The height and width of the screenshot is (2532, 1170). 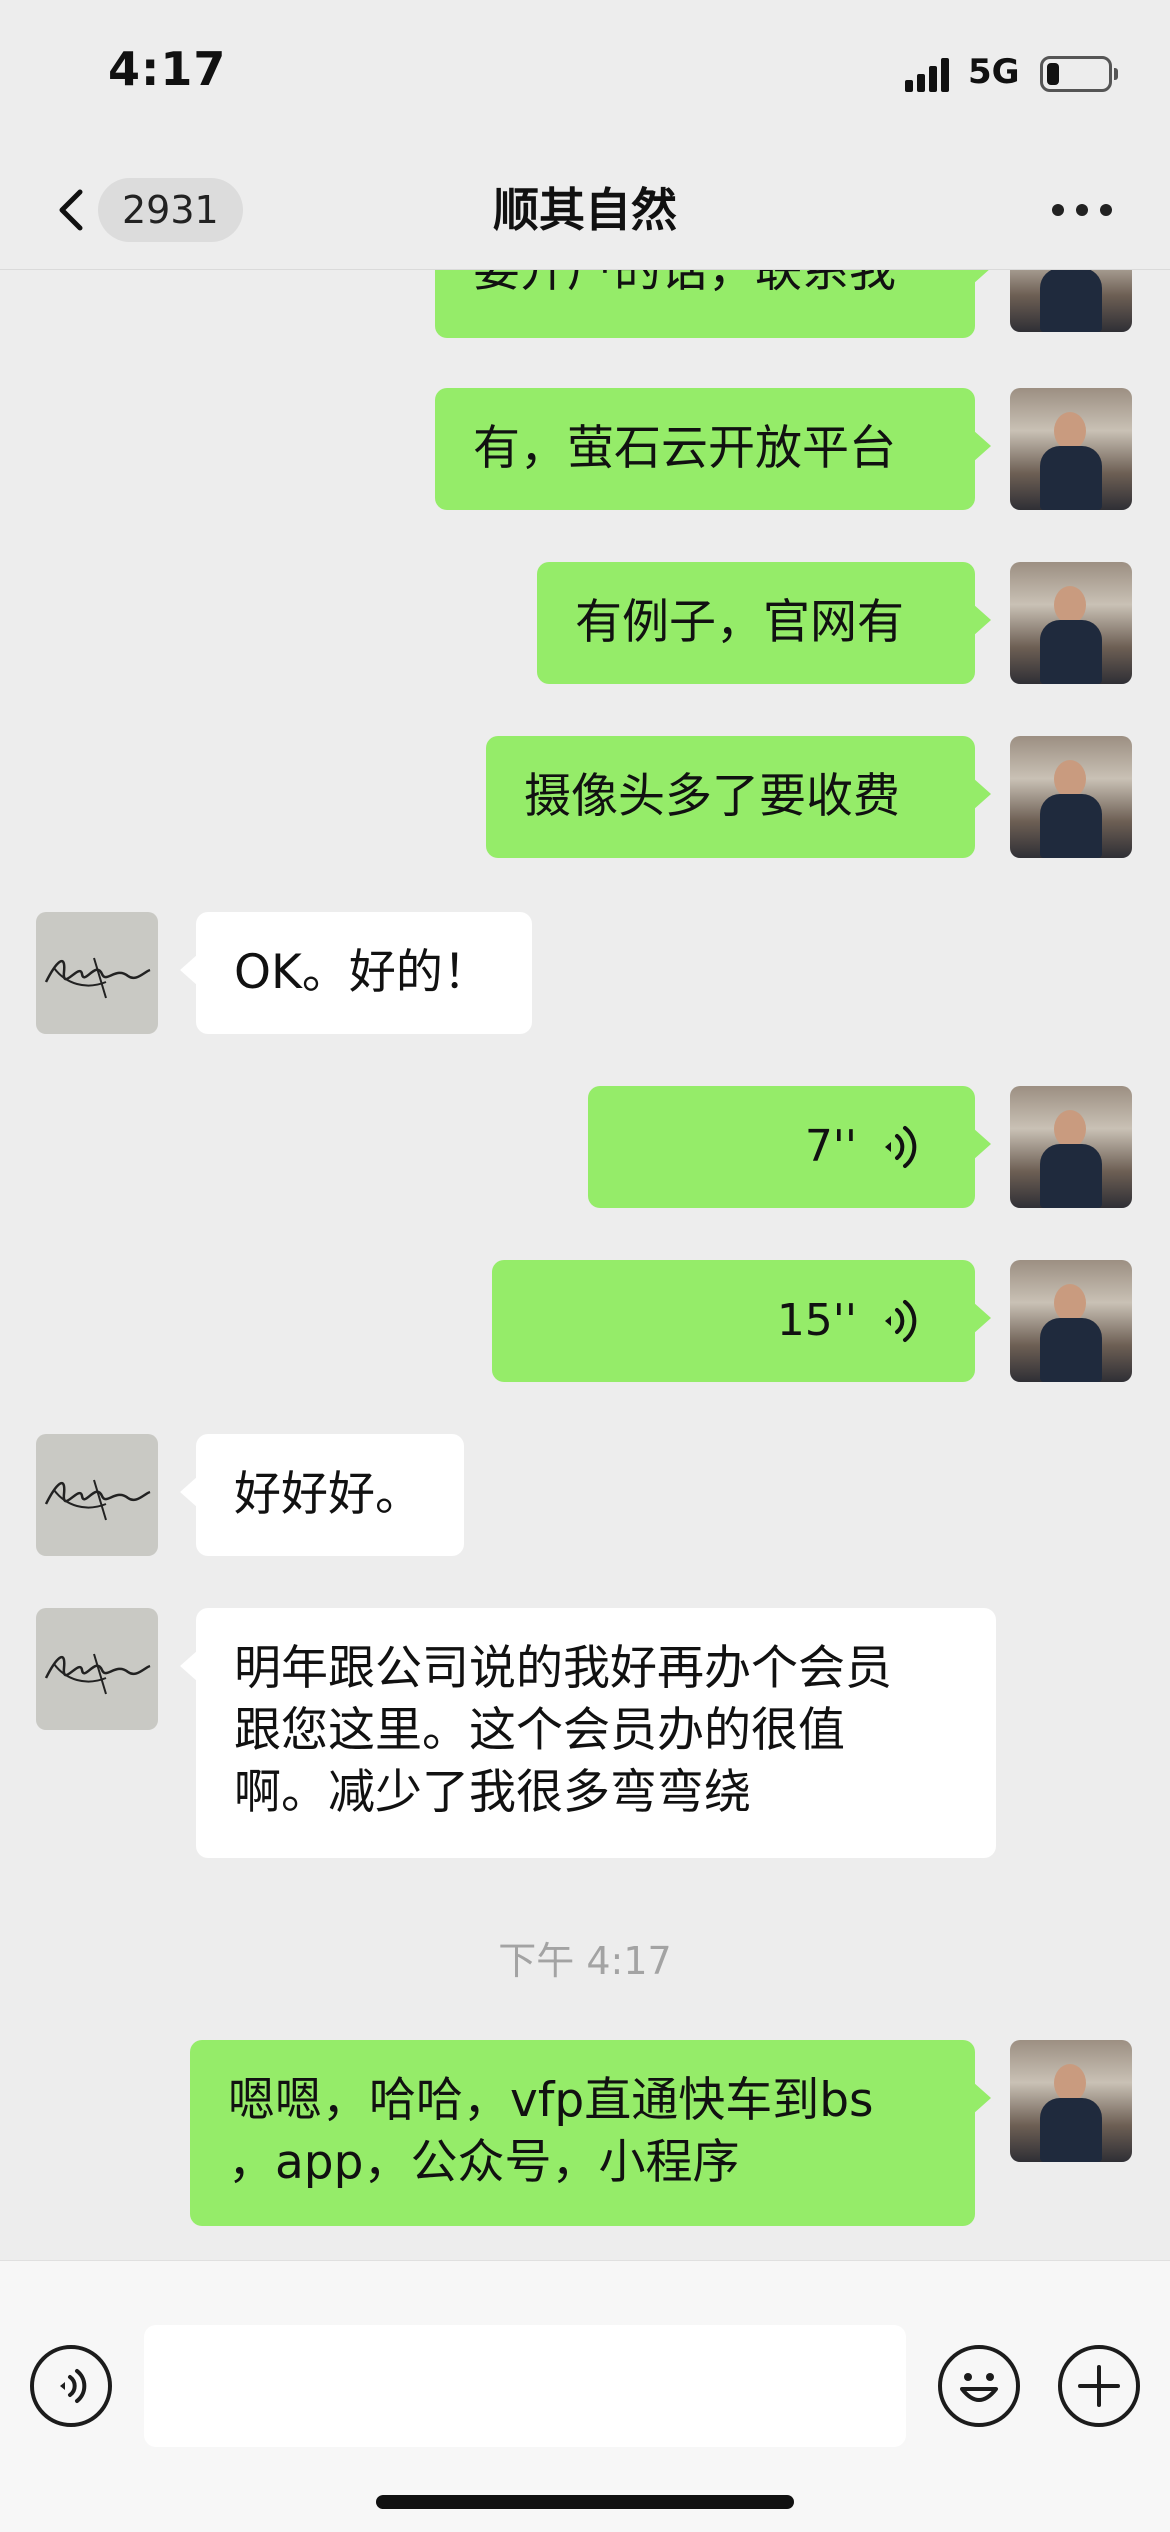 What do you see at coordinates (713, 304) in the screenshot?
I see `message-bubble: 要开户的话，联系我` at bounding box center [713, 304].